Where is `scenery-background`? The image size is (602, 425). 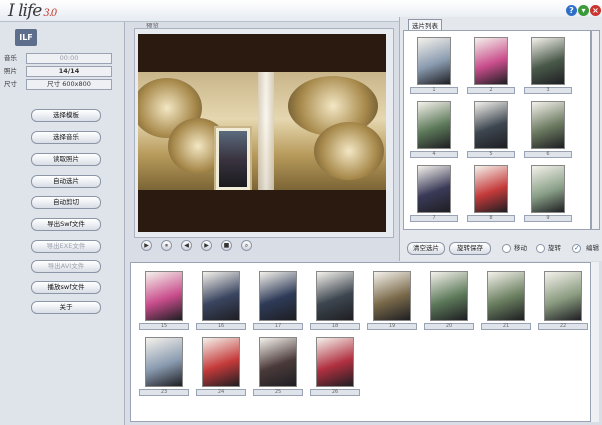 scenery-background is located at coordinates (262, 132).